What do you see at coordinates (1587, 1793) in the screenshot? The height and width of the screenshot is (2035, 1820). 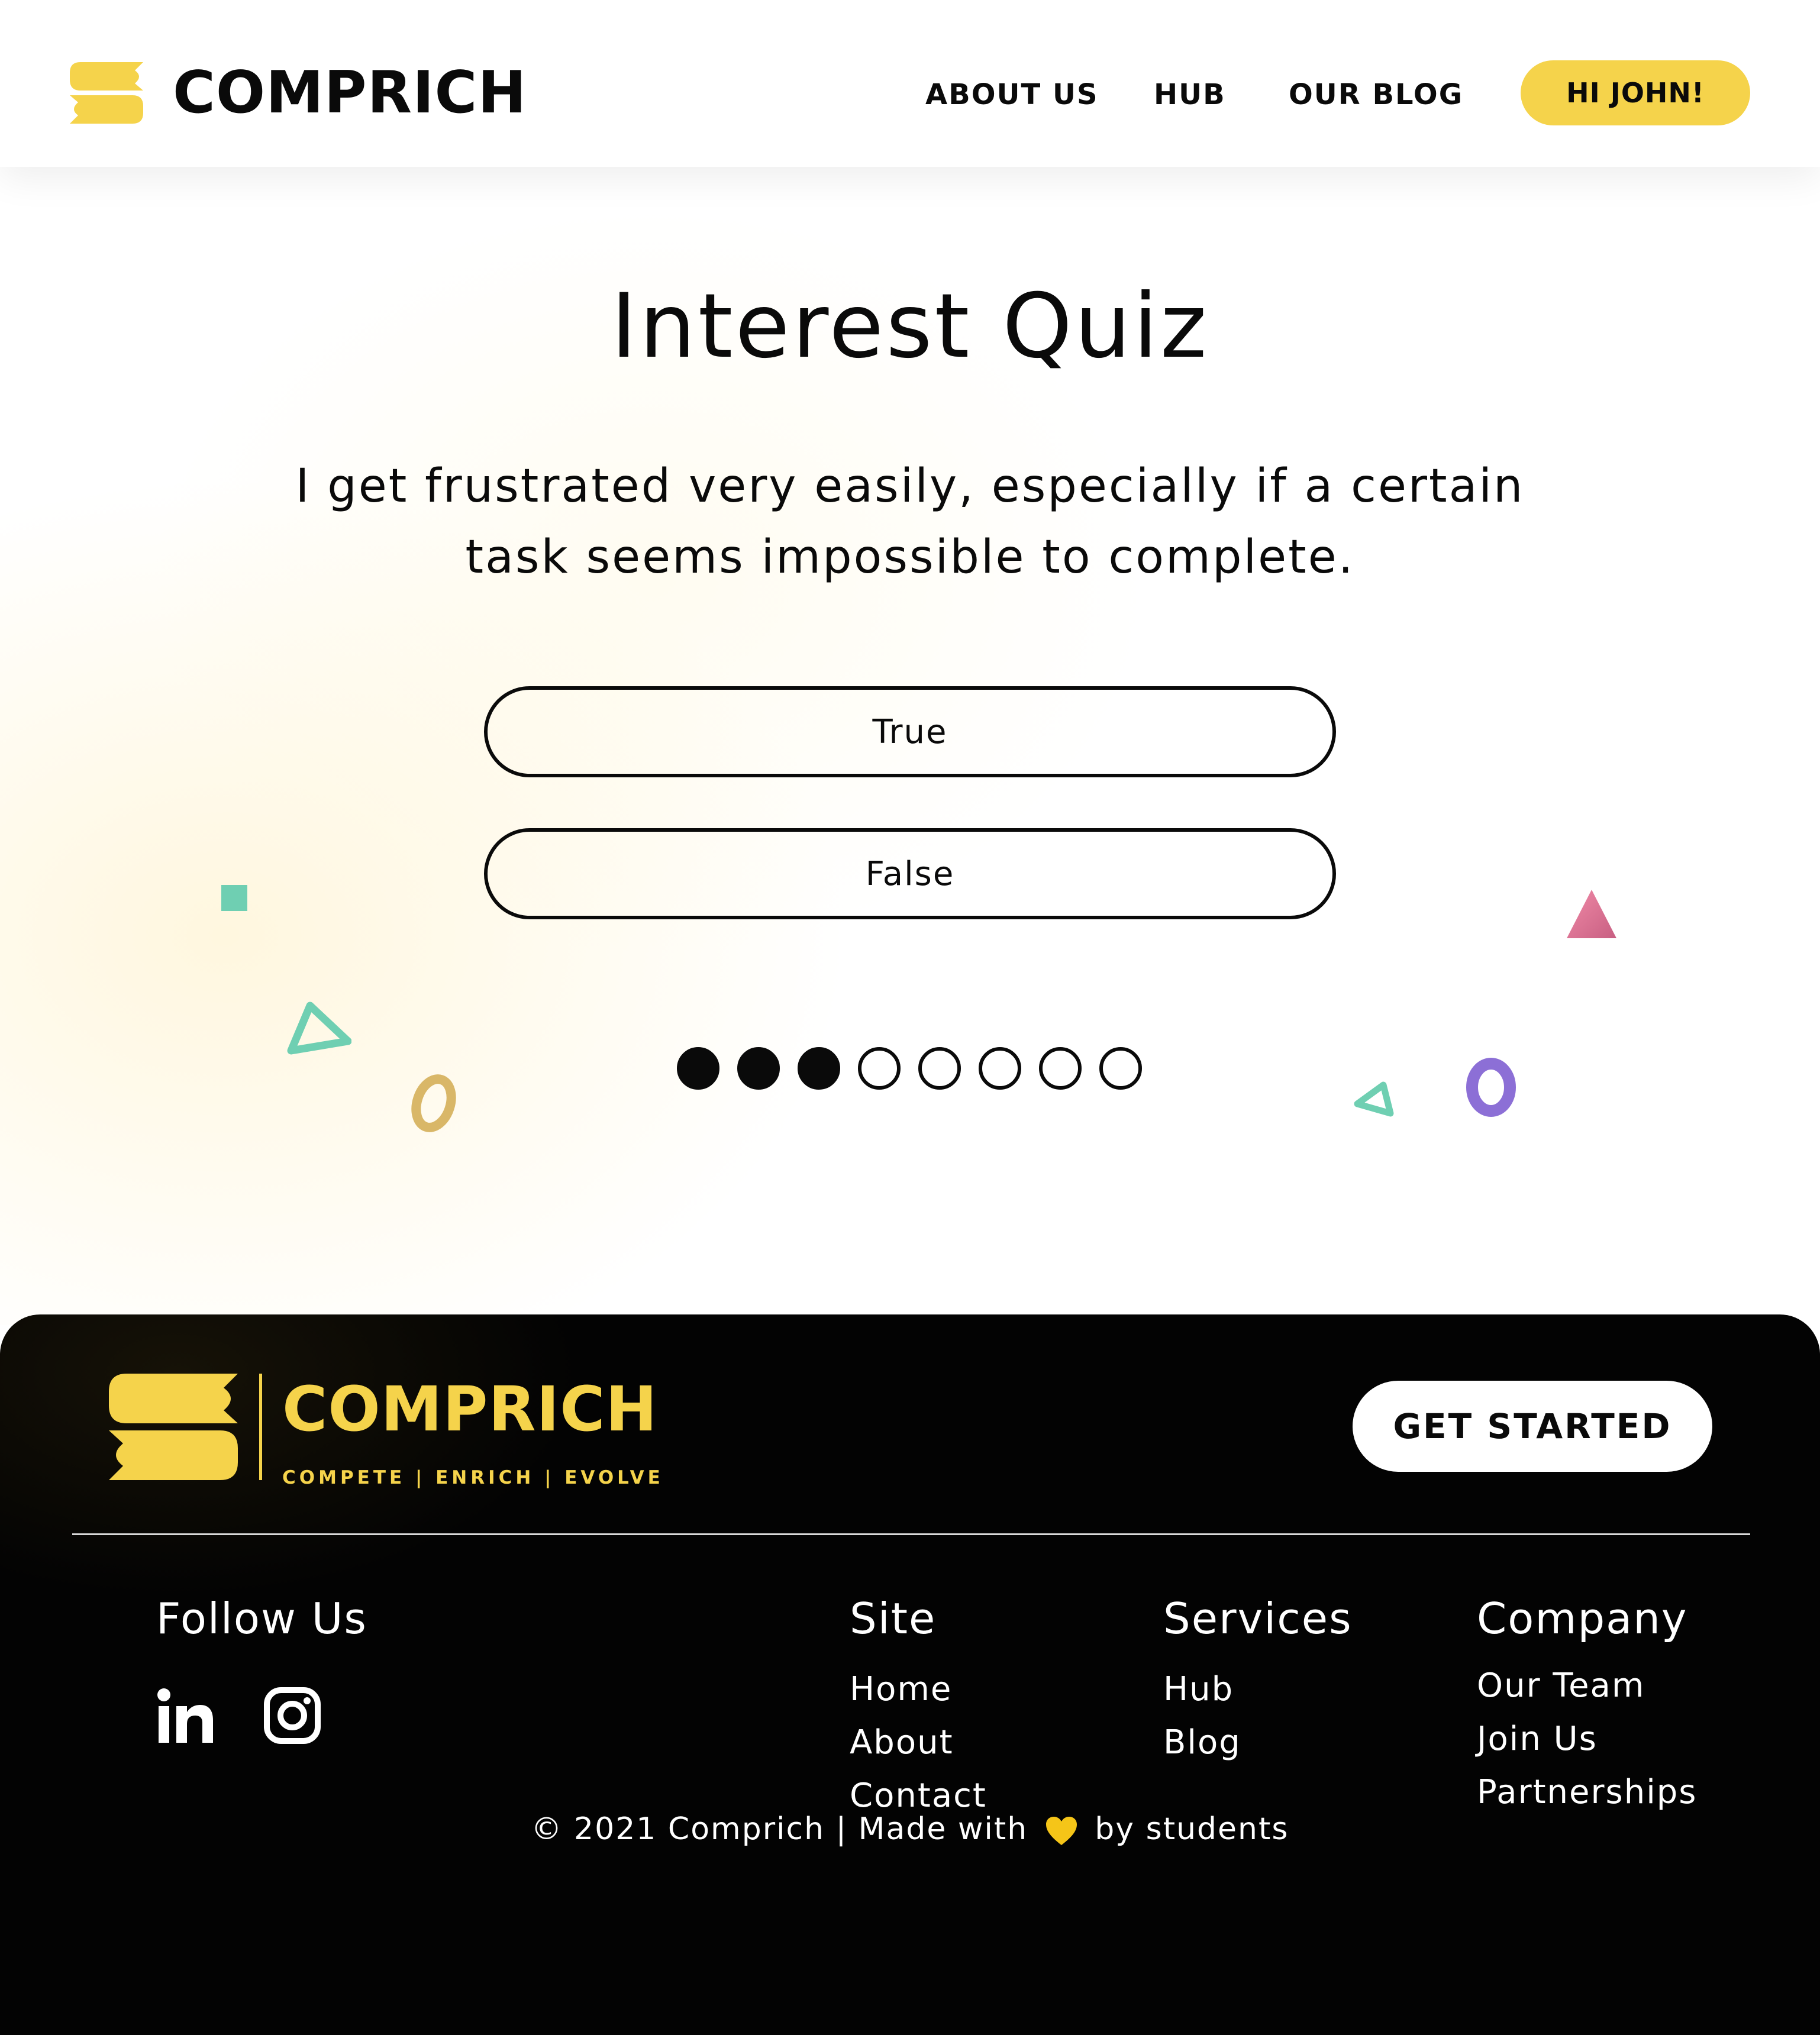 I see `footer-link-partnerships: Partnerships` at bounding box center [1587, 1793].